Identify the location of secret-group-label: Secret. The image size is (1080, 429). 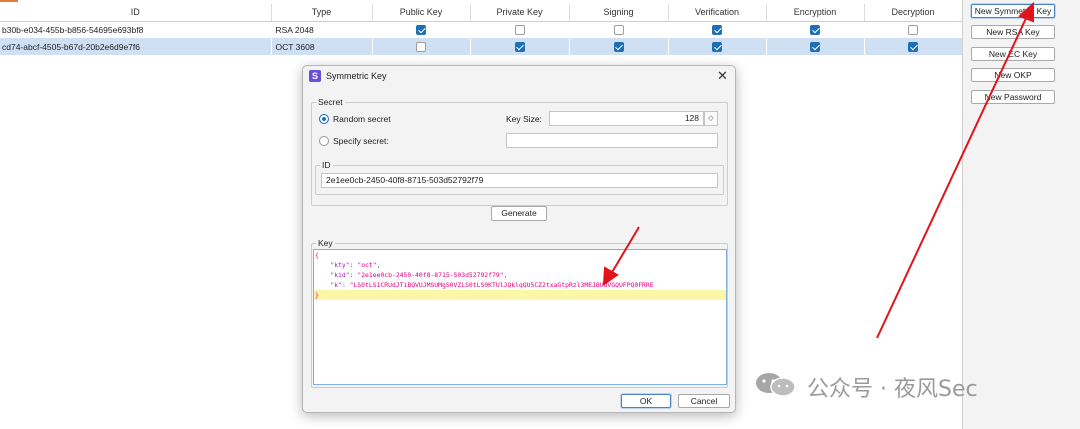
(330, 102).